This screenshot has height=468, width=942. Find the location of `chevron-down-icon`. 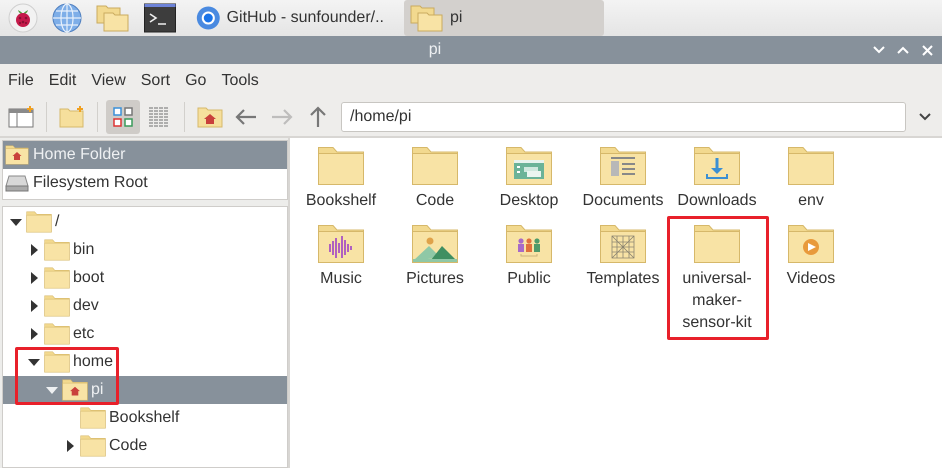

chevron-down-icon is located at coordinates (879, 50).